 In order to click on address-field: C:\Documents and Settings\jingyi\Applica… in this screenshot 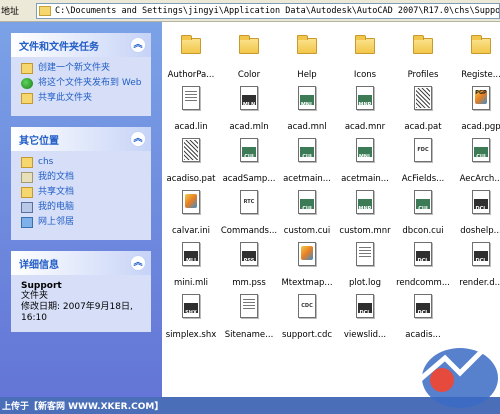, I will do `click(268, 11)`.